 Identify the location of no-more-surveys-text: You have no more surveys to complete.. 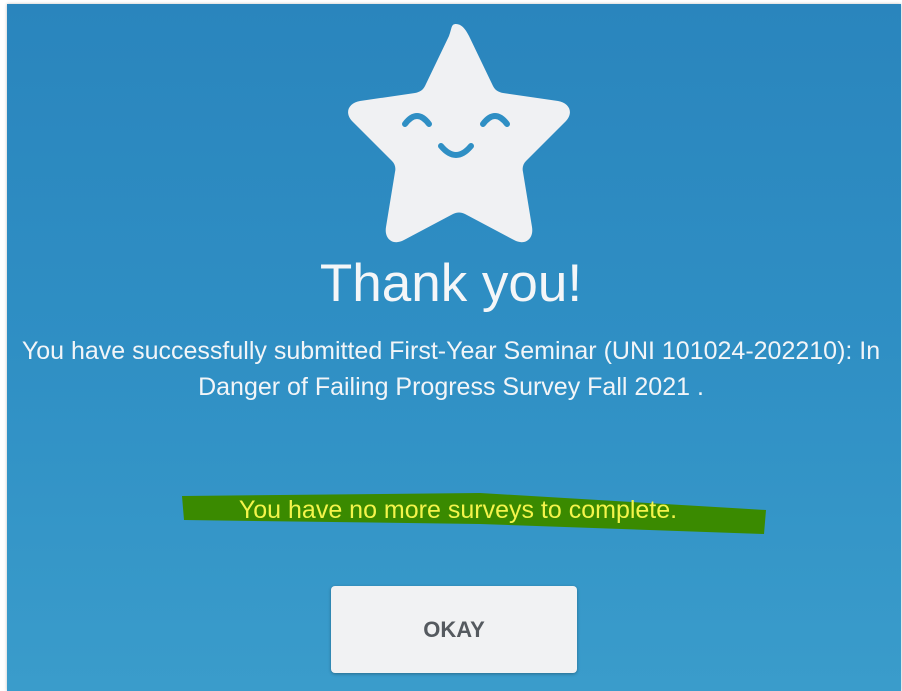
(458, 510).